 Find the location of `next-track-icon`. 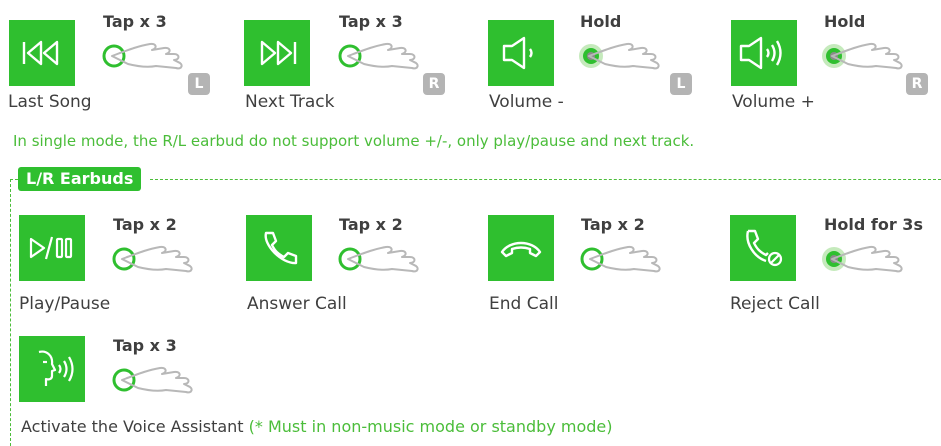

next-track-icon is located at coordinates (277, 53).